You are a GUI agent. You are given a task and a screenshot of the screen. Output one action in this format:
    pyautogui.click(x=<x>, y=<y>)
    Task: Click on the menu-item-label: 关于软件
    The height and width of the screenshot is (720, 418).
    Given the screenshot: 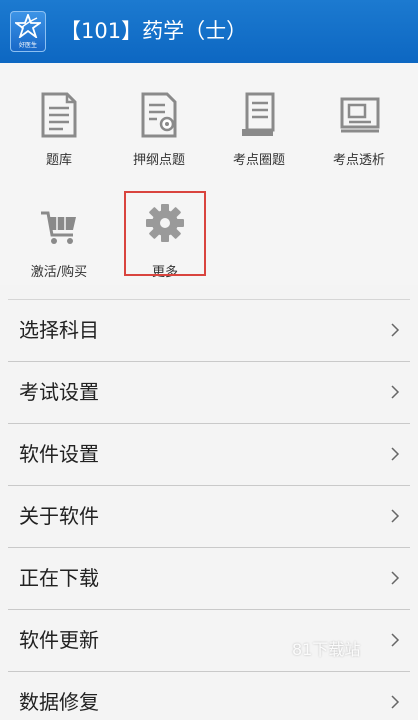 What is the action you would take?
    pyautogui.click(x=59, y=516)
    